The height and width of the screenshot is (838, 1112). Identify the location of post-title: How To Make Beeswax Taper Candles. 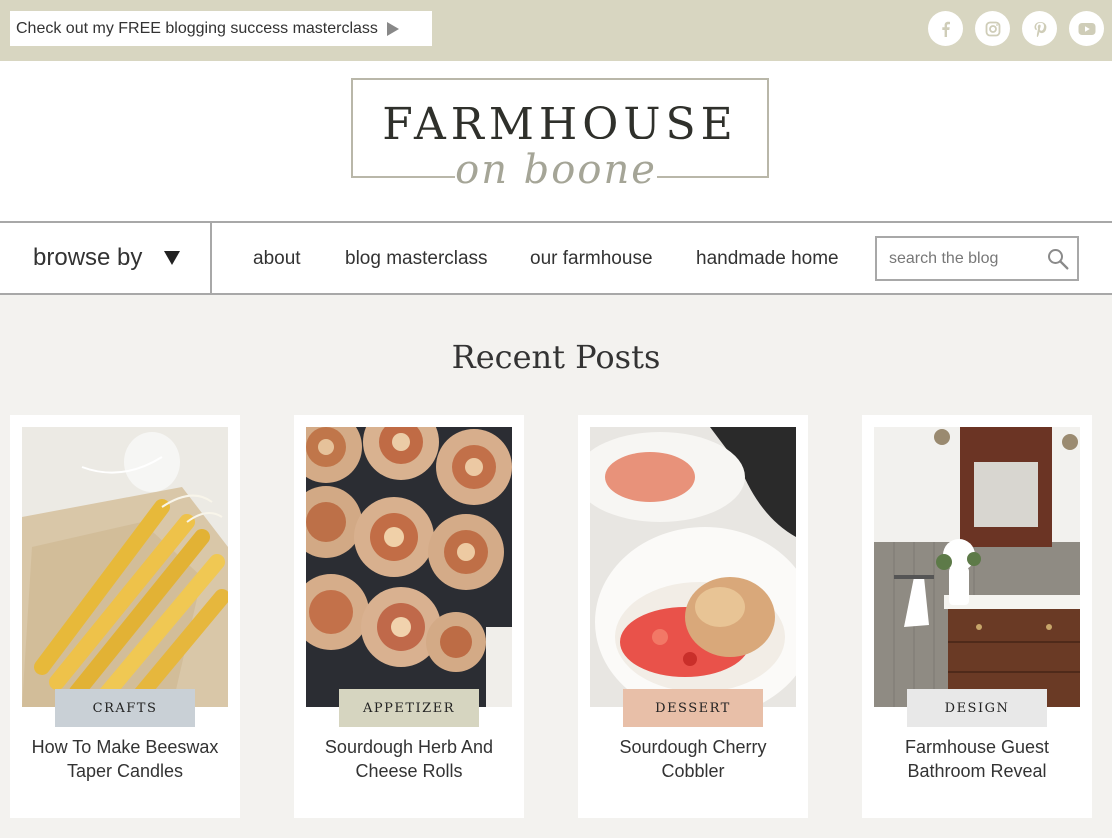
(125, 759).